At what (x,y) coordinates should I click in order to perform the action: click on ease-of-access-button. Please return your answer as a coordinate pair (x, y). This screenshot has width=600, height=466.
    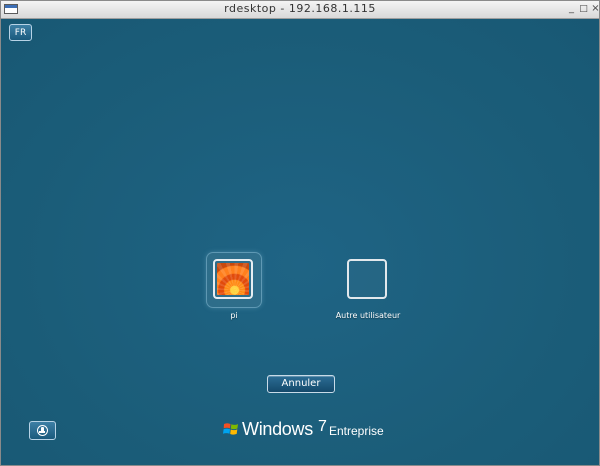
    Looking at the image, I should click on (42, 430).